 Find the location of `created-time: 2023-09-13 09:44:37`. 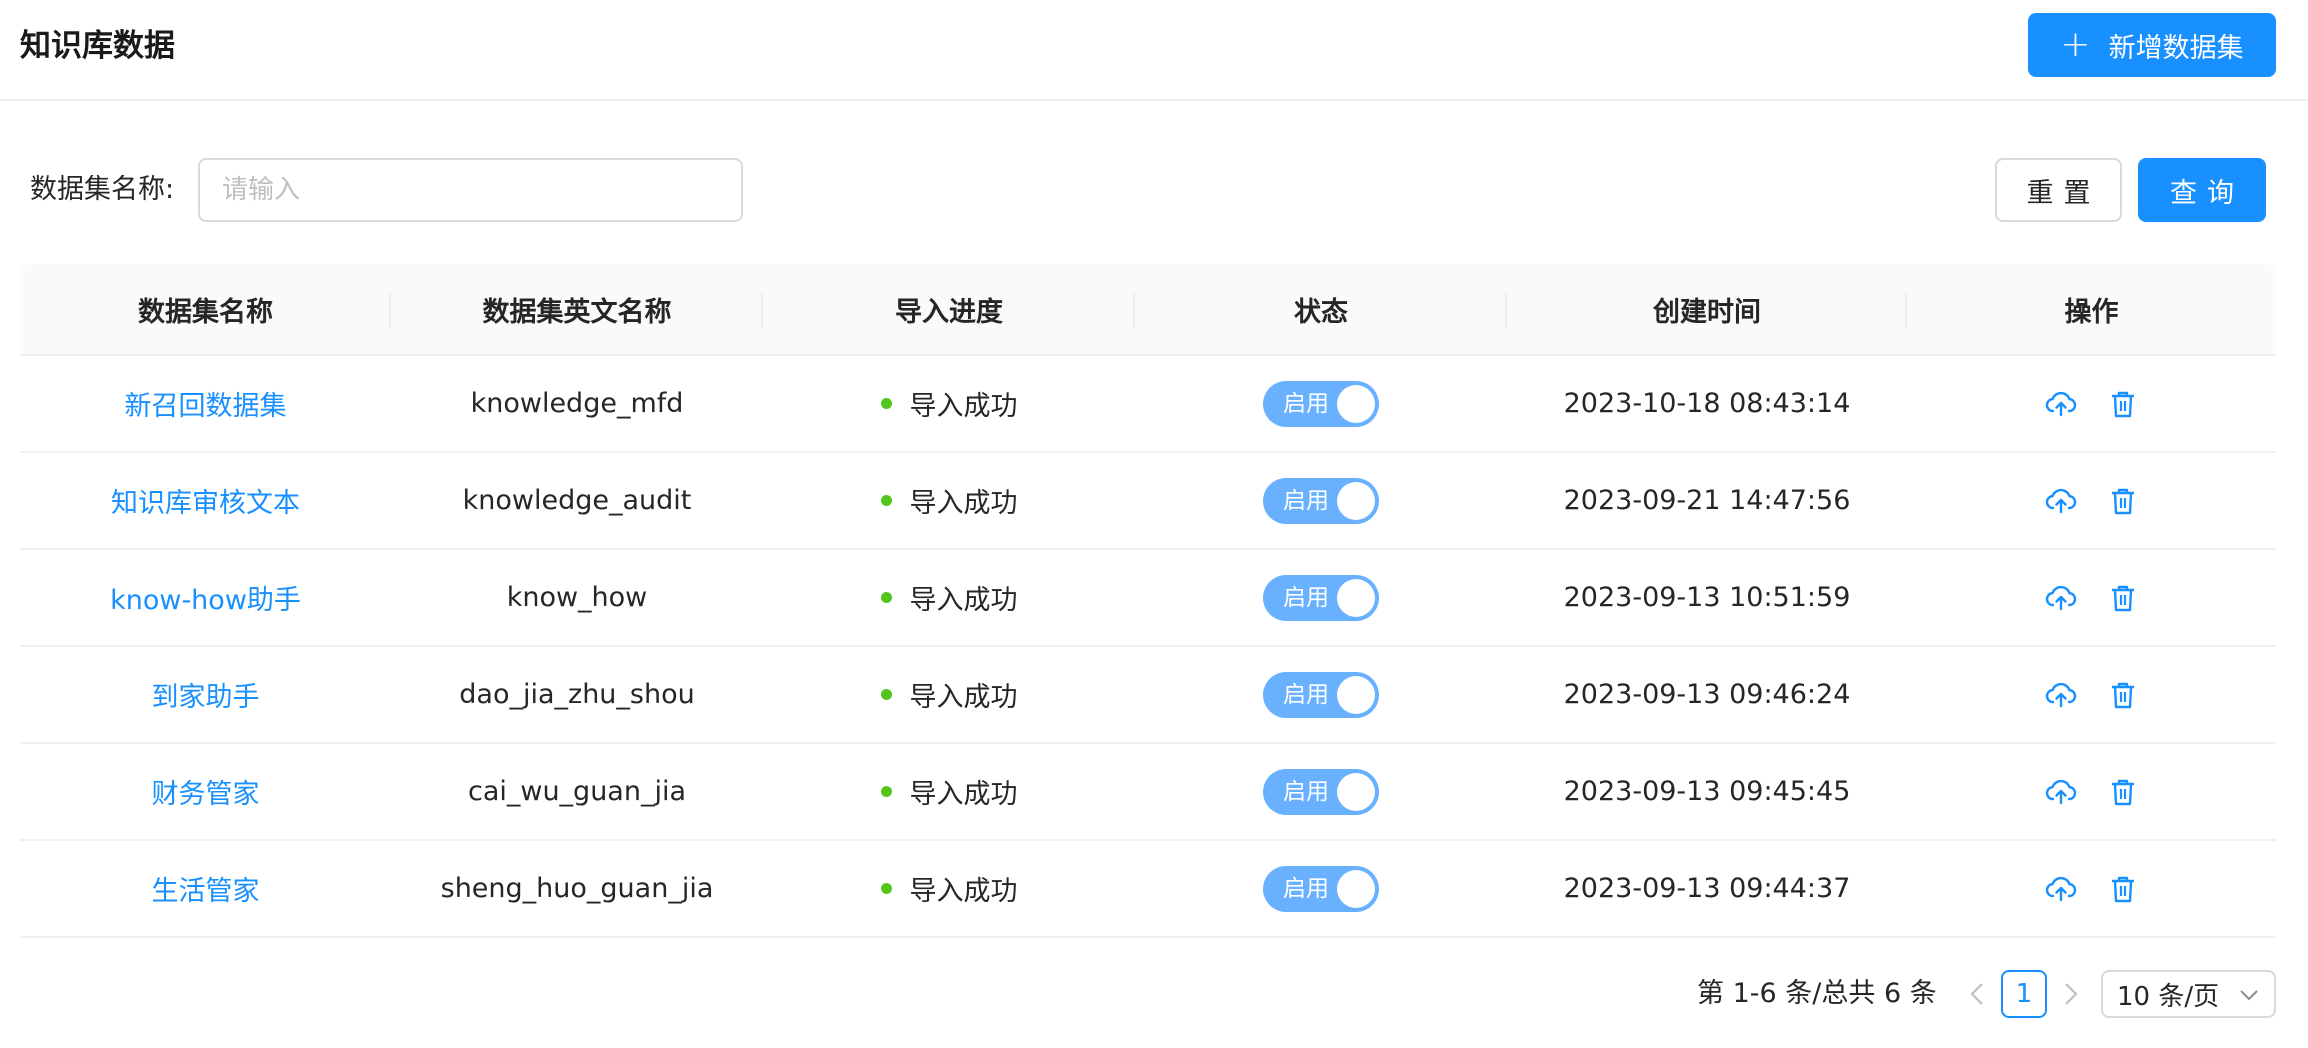

created-time: 2023-09-13 09:44:37 is located at coordinates (1707, 888).